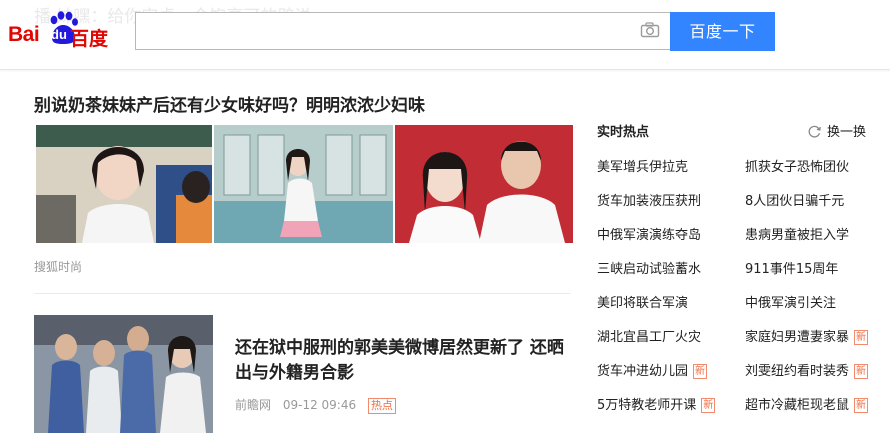 This screenshot has width=890, height=433. I want to click on news-article-source: 前瞻网, so click(253, 405).